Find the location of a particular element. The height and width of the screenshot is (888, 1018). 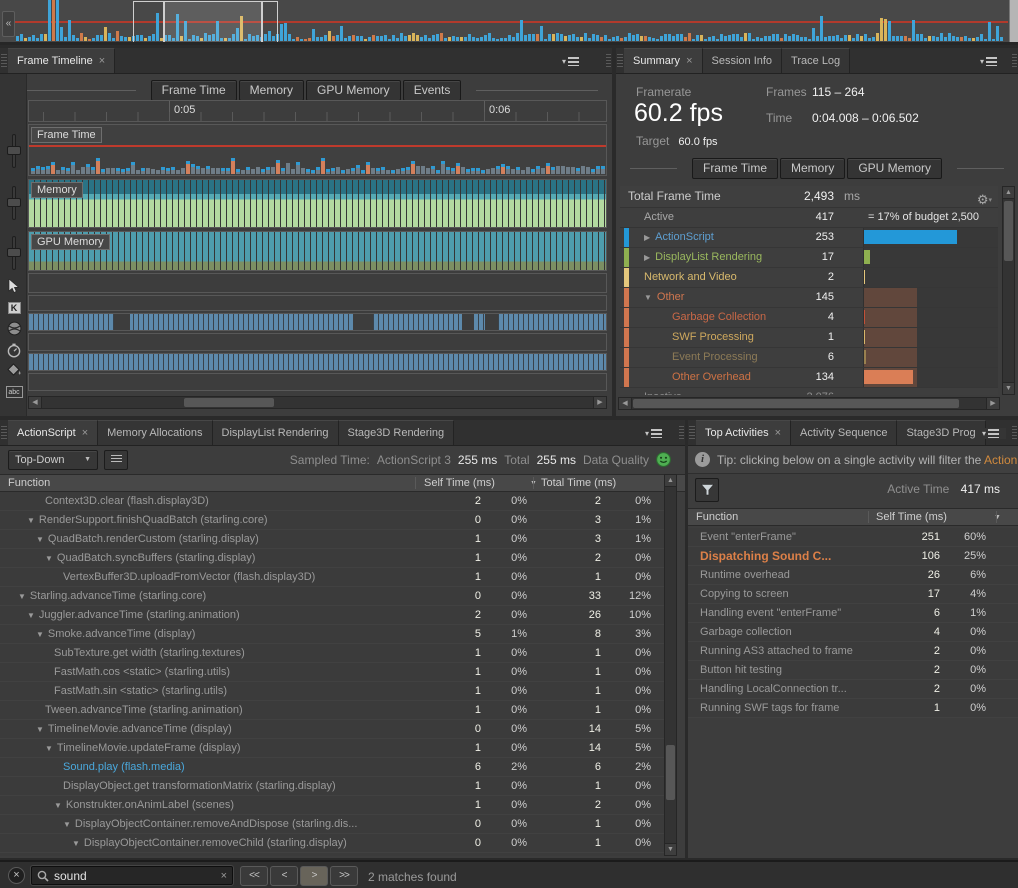

scroll-down-arrow: ▼ is located at coordinates (1008, 388).